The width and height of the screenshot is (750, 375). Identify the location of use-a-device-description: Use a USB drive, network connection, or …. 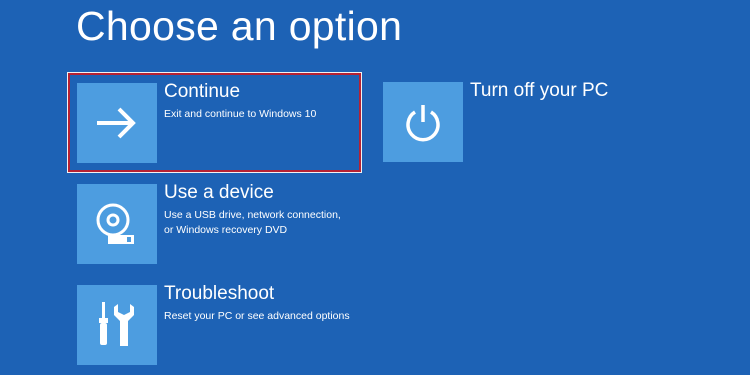
(259, 223).